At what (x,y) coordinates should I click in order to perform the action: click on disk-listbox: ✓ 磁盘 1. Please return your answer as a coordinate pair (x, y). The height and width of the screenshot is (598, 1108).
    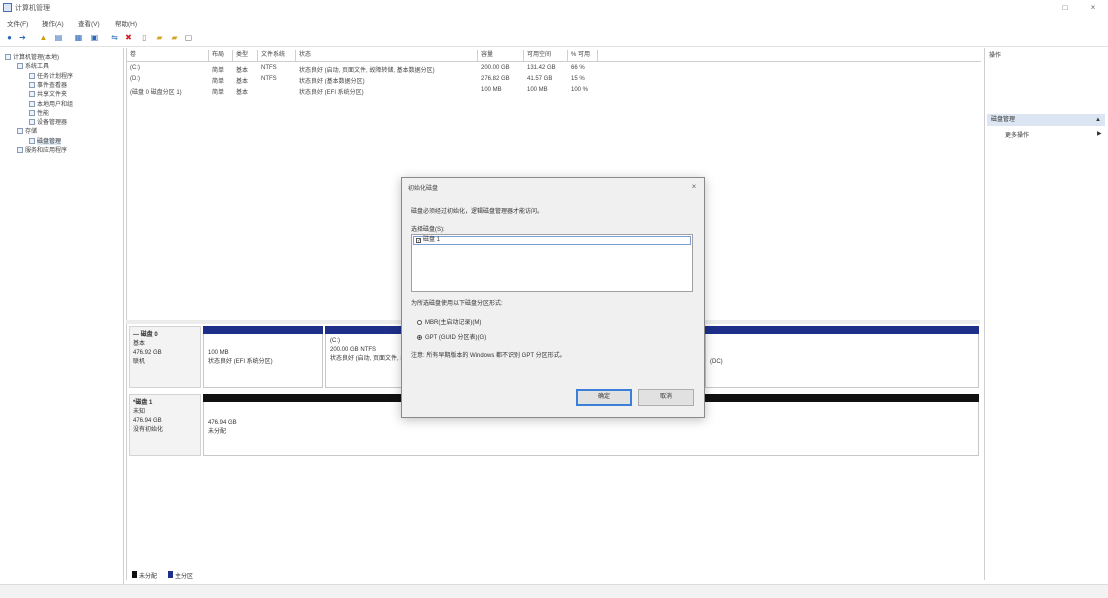
    Looking at the image, I should click on (552, 263).